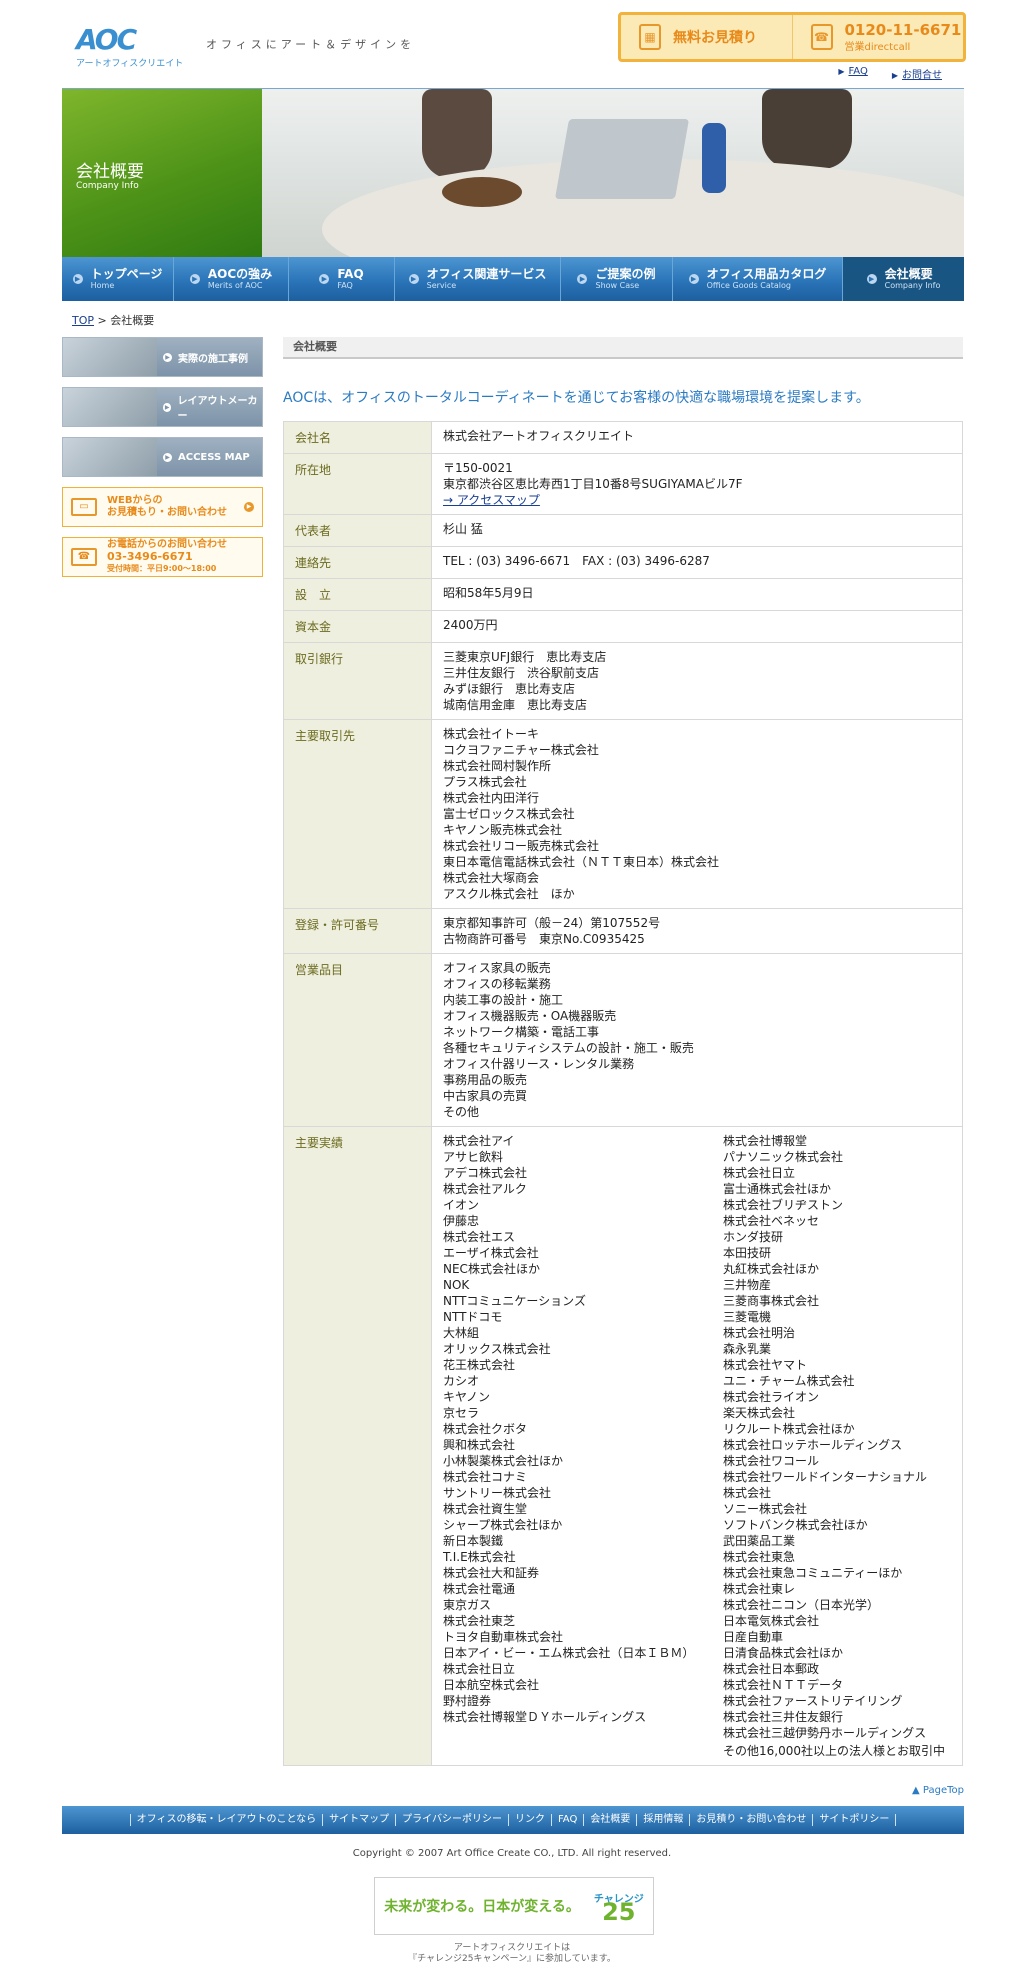 The image size is (1024, 1980). Describe the element at coordinates (890, 73) in the screenshot. I see `top-links: ▶ FAQ ▶ お問合せ` at that location.